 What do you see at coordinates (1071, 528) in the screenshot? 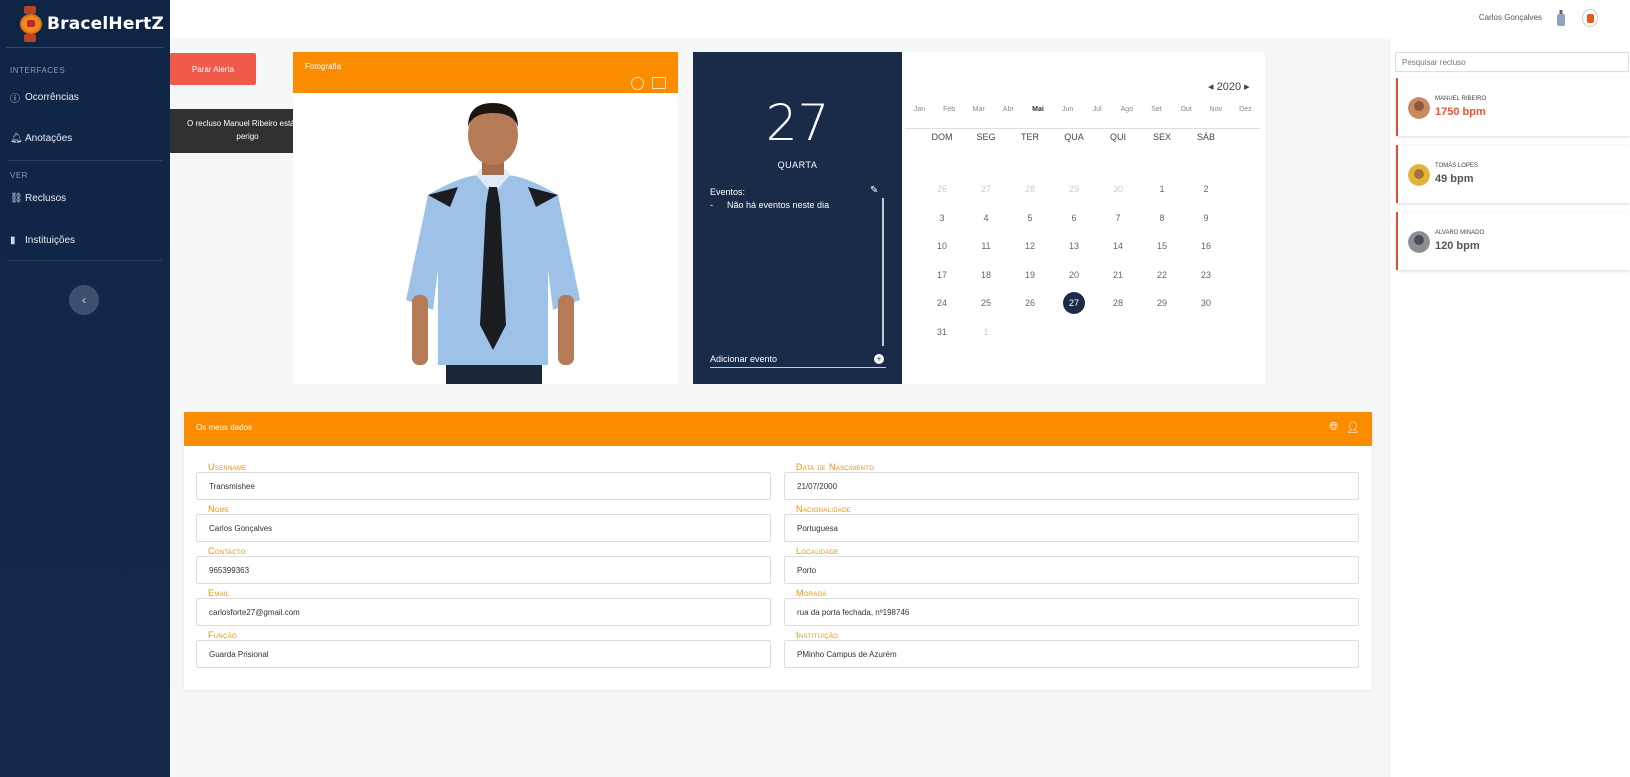
I see `nationality-input: Portuguesa` at bounding box center [1071, 528].